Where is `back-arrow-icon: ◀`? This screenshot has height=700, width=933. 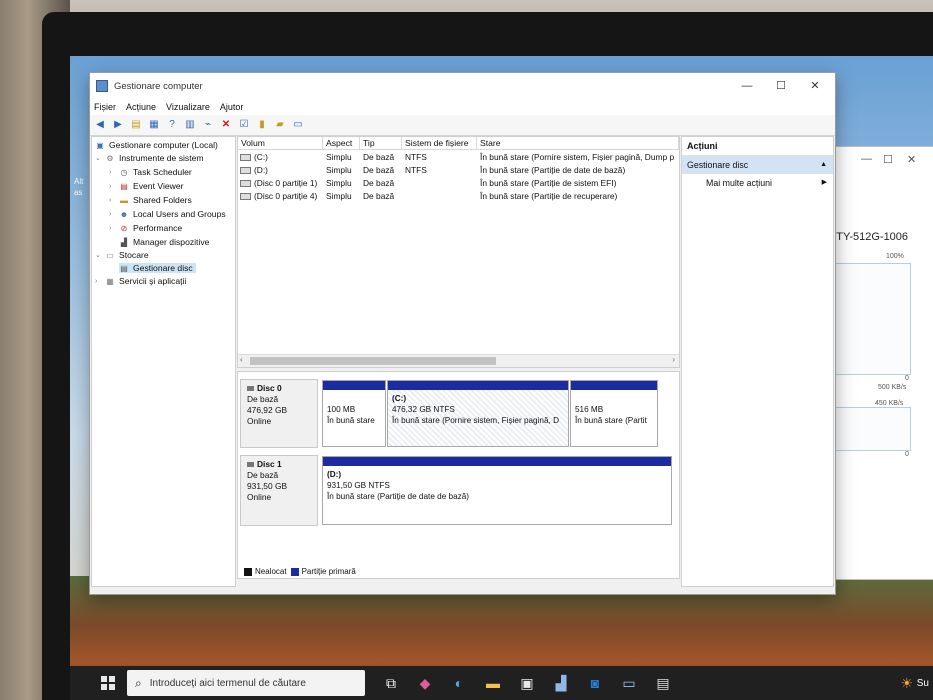 back-arrow-icon: ◀ is located at coordinates (100, 125).